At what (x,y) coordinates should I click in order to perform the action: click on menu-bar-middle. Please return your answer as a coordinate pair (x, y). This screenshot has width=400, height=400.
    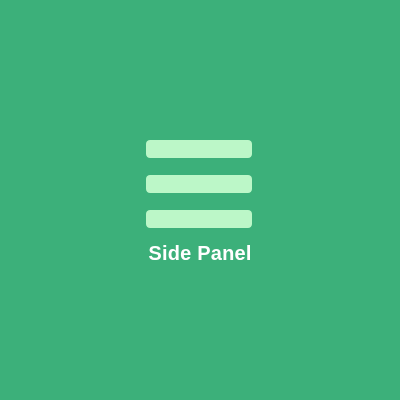
    Looking at the image, I should click on (199, 184).